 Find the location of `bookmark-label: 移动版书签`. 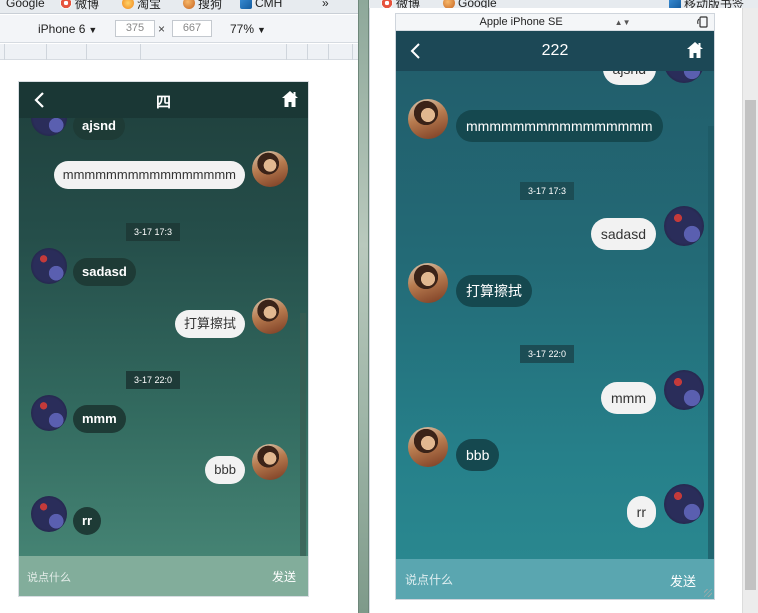

bookmark-label: 移动版书签 is located at coordinates (714, 4).